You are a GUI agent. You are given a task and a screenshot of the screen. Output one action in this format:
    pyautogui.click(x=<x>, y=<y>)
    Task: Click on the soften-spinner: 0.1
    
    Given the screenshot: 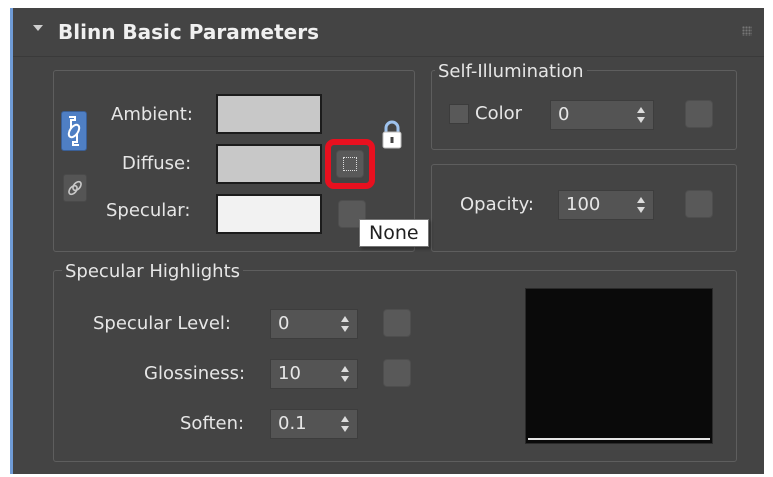 What is the action you would take?
    pyautogui.click(x=314, y=424)
    